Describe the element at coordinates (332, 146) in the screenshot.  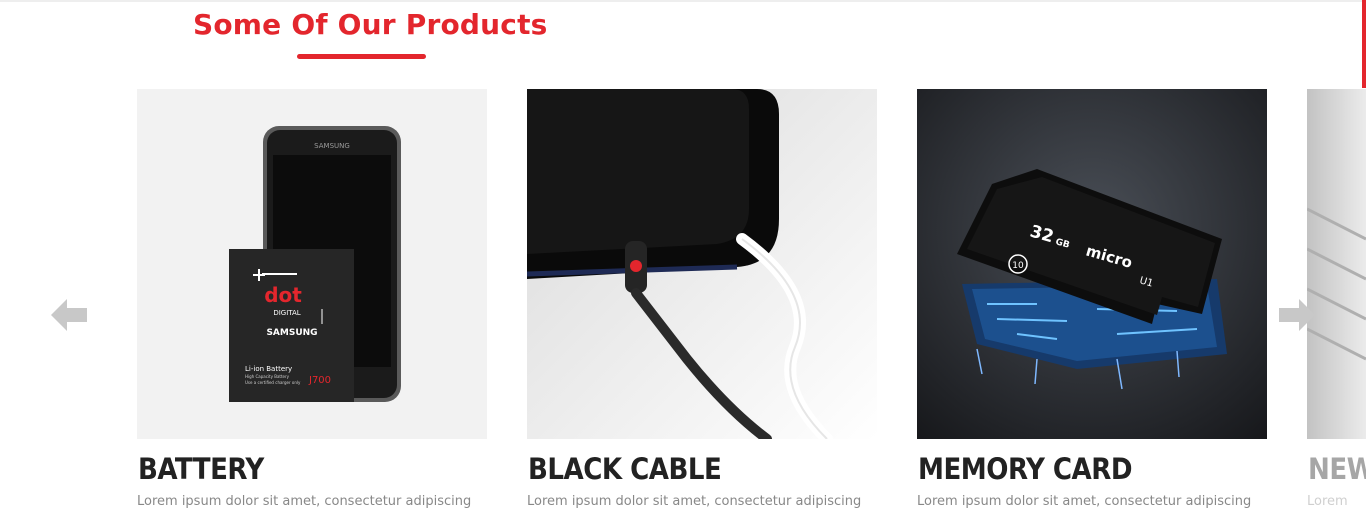
I see `phone-brand: SAMSUNG` at that location.